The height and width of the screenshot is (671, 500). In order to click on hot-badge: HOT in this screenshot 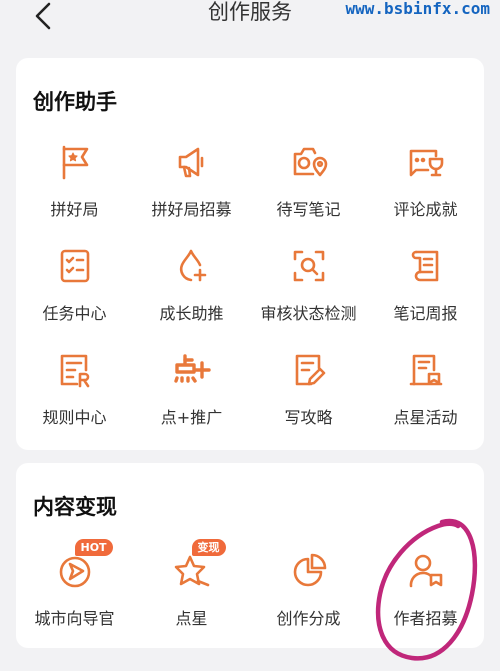, I will do `click(93, 547)`.